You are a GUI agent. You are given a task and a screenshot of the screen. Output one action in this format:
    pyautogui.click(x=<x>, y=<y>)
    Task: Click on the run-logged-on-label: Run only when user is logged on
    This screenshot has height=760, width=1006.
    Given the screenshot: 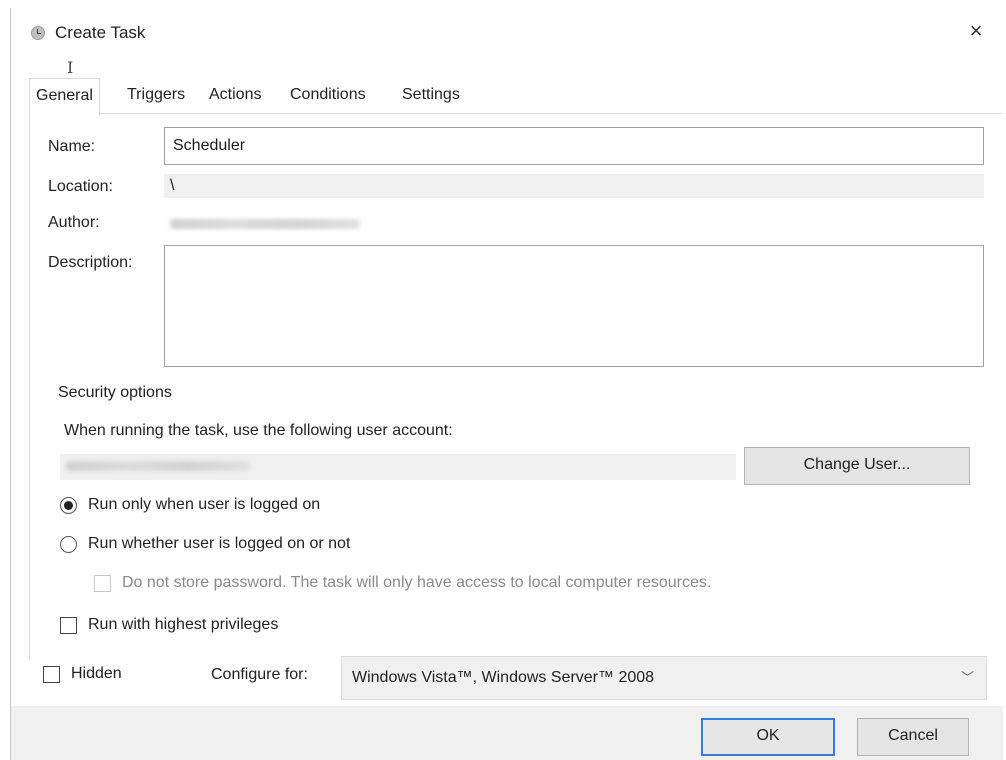 What is the action you would take?
    pyautogui.click(x=204, y=505)
    